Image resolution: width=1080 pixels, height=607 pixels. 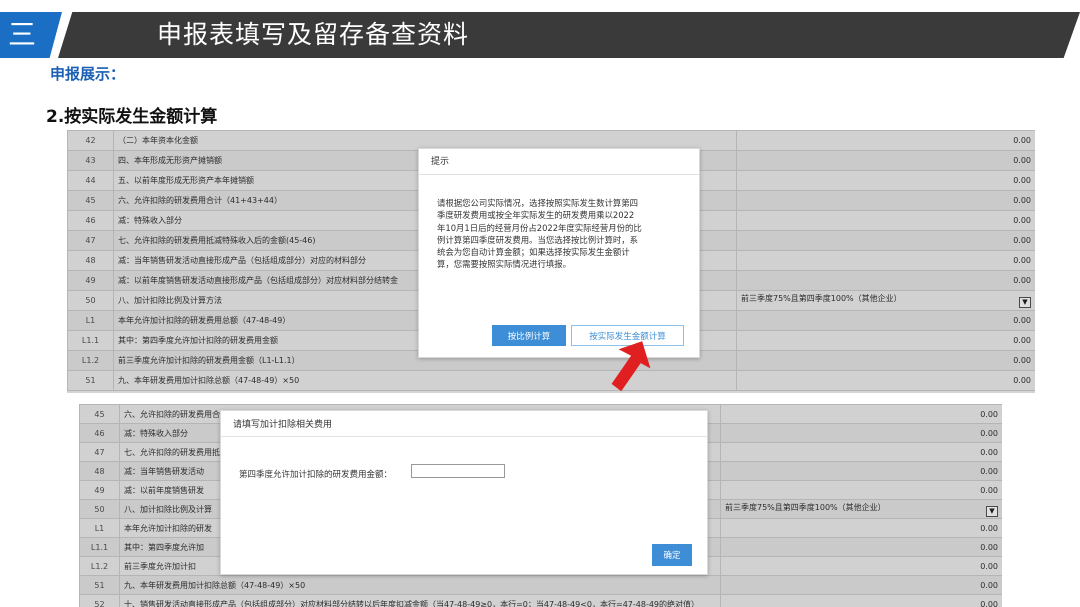 What do you see at coordinates (529, 335) in the screenshot?
I see `ratio-calc-button: 按比例计算` at bounding box center [529, 335].